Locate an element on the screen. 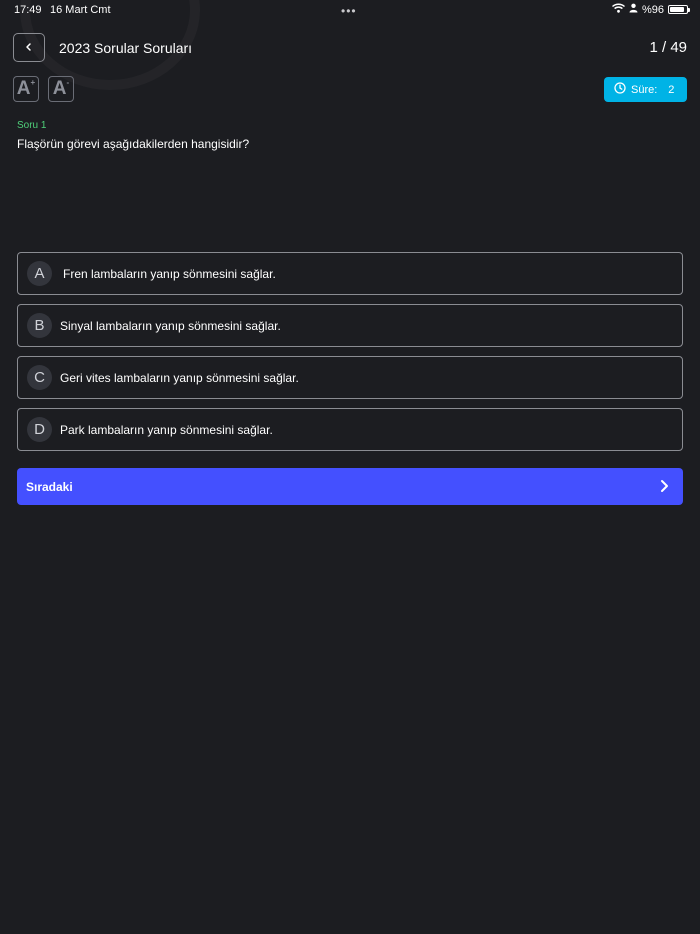 The height and width of the screenshot is (934, 700). person-icon is located at coordinates (633, 9).